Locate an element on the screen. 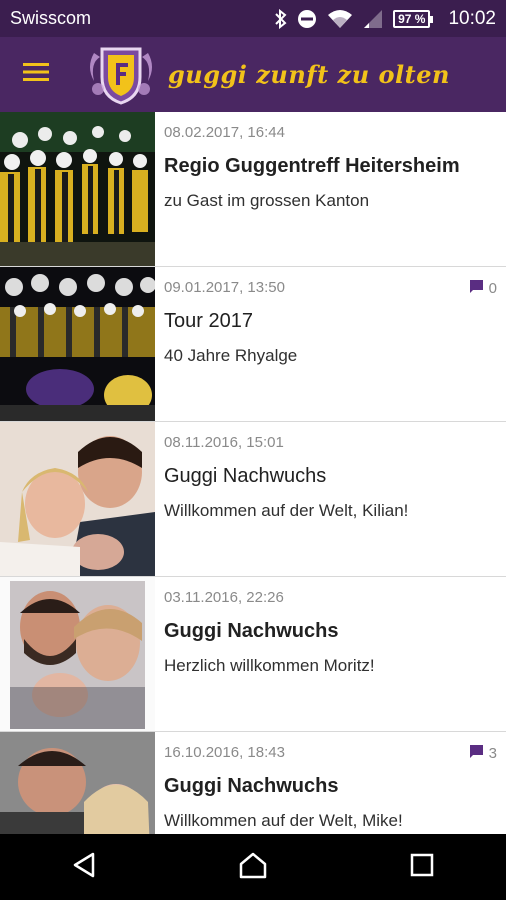 The image size is (506, 900). app-title: guggi zunft zu olten is located at coordinates (309, 74).